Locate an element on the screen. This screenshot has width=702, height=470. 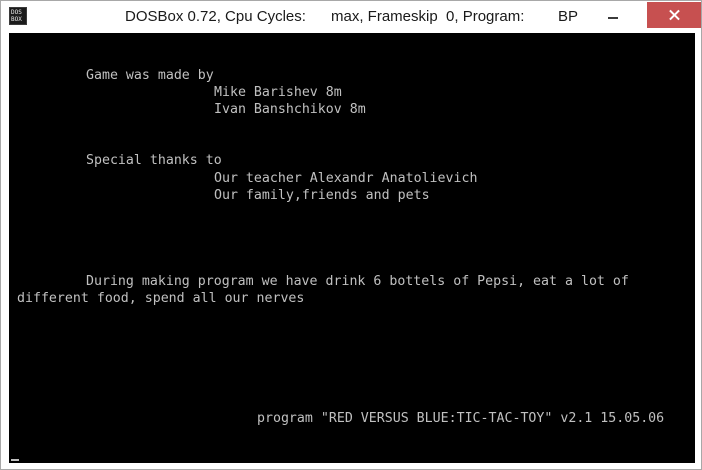
title-program: BP is located at coordinates (568, 16).